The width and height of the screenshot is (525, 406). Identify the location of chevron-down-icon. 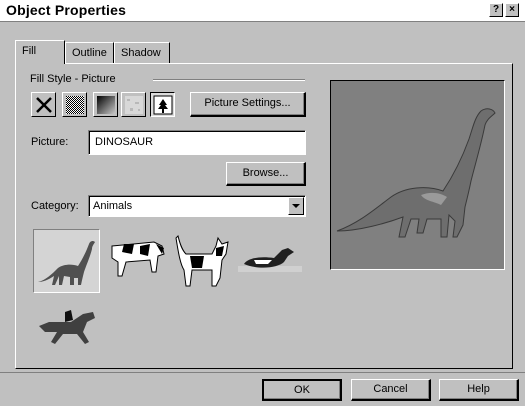
(296, 206).